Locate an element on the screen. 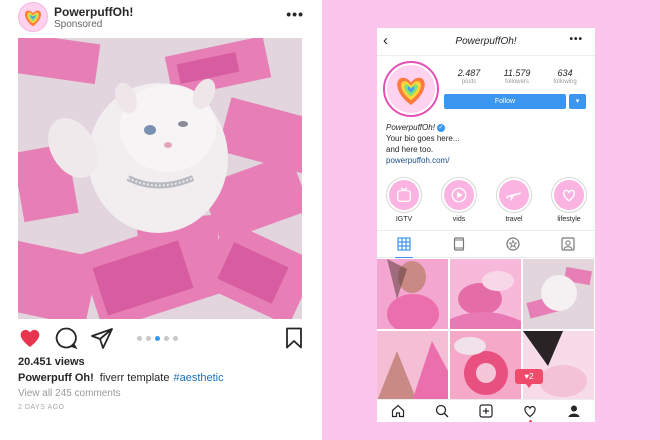  avatar is located at coordinates (33, 17).